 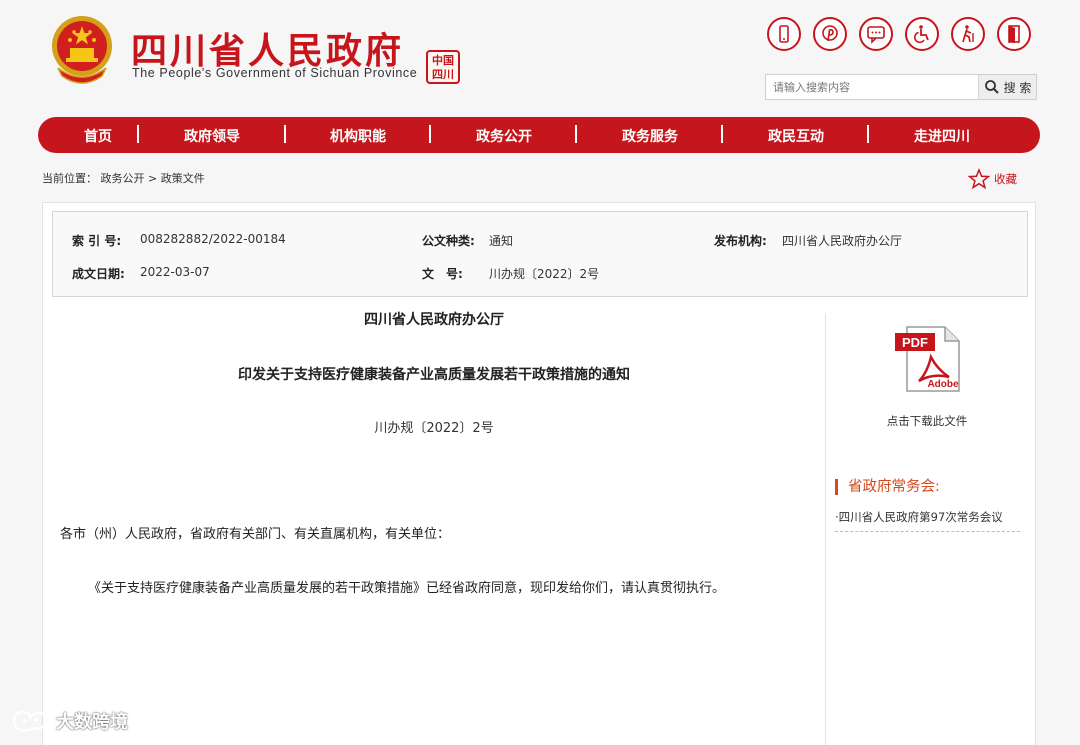 I want to click on issuer-value: 四川省人民政府办公厅, so click(x=842, y=241).